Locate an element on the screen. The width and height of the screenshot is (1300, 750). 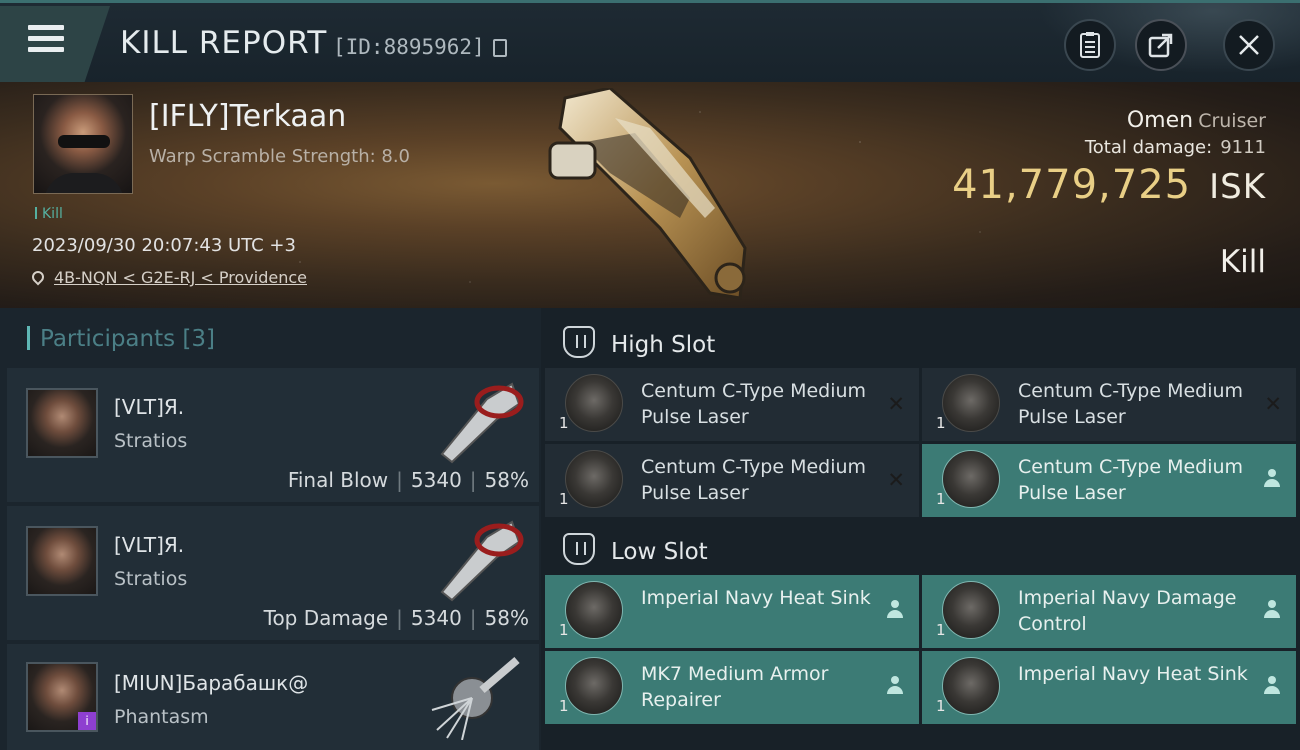
victim-portrait is located at coordinates (83, 144).